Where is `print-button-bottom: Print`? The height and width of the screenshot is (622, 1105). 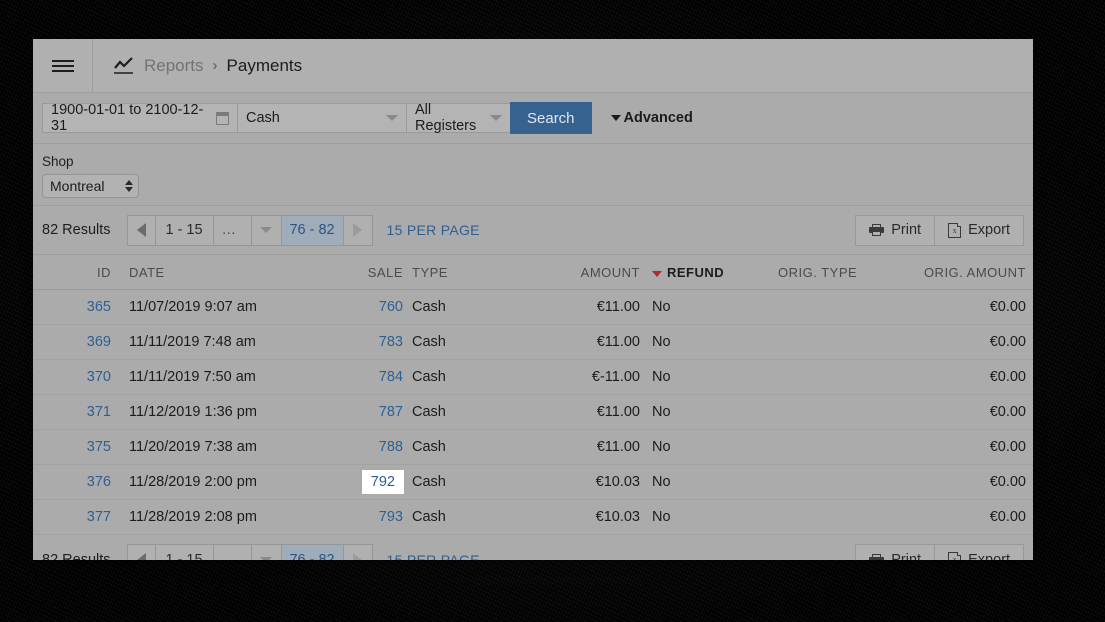 print-button-bottom: Print is located at coordinates (896, 552).